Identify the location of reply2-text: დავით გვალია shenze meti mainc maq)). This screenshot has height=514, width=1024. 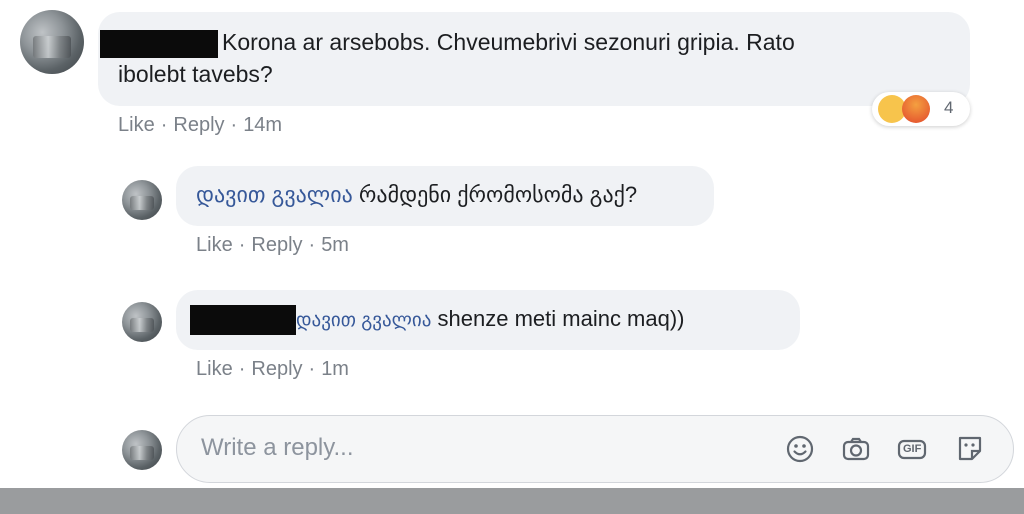
(437, 319).